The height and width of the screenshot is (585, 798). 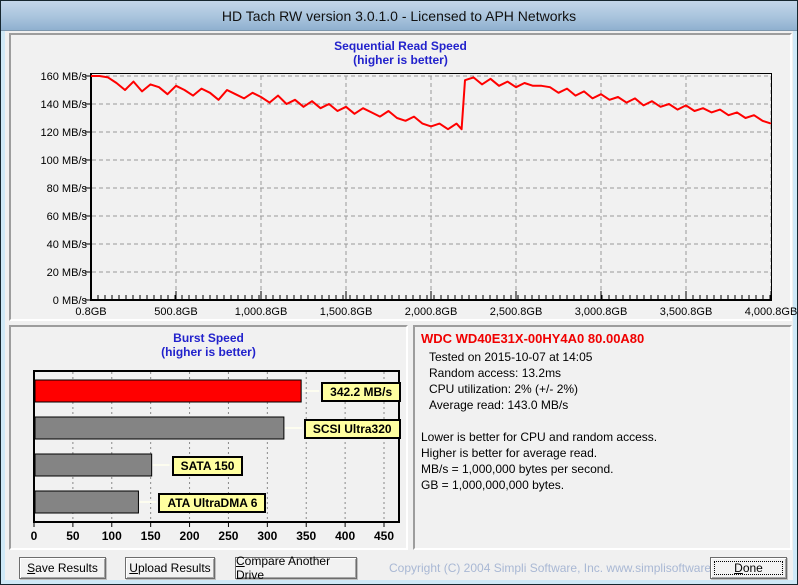 What do you see at coordinates (267, 536) in the screenshot?
I see `burst-x-tick-label: 300` at bounding box center [267, 536].